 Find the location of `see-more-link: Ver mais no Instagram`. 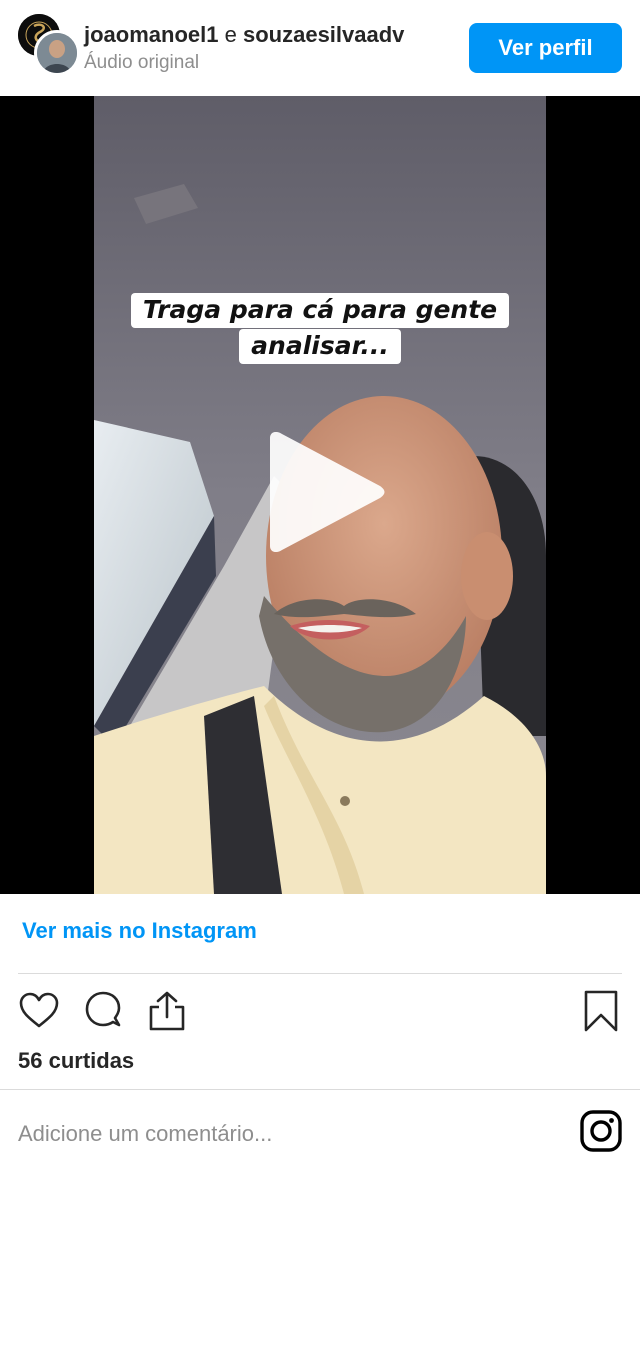

see-more-link: Ver mais no Instagram is located at coordinates (139, 931).